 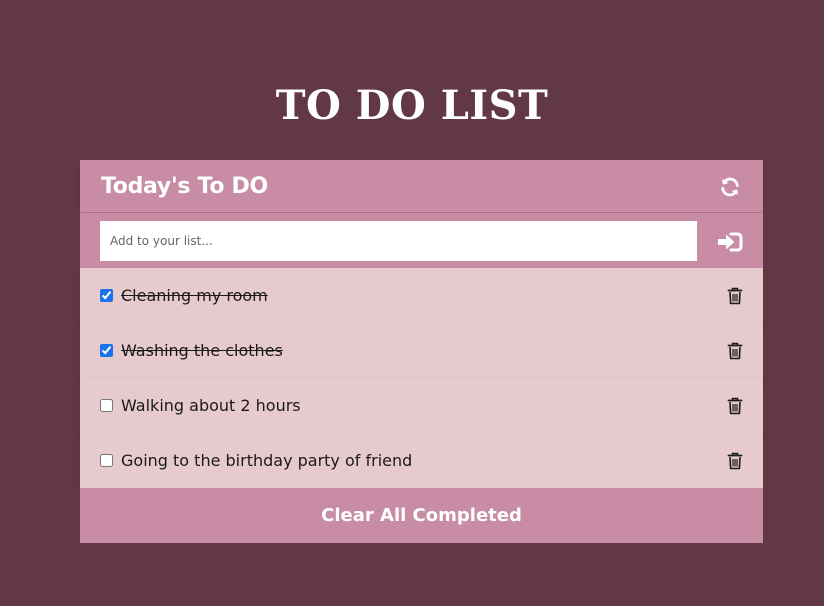 I want to click on todo-text: Going to the birthday party of friend, so click(x=267, y=460).